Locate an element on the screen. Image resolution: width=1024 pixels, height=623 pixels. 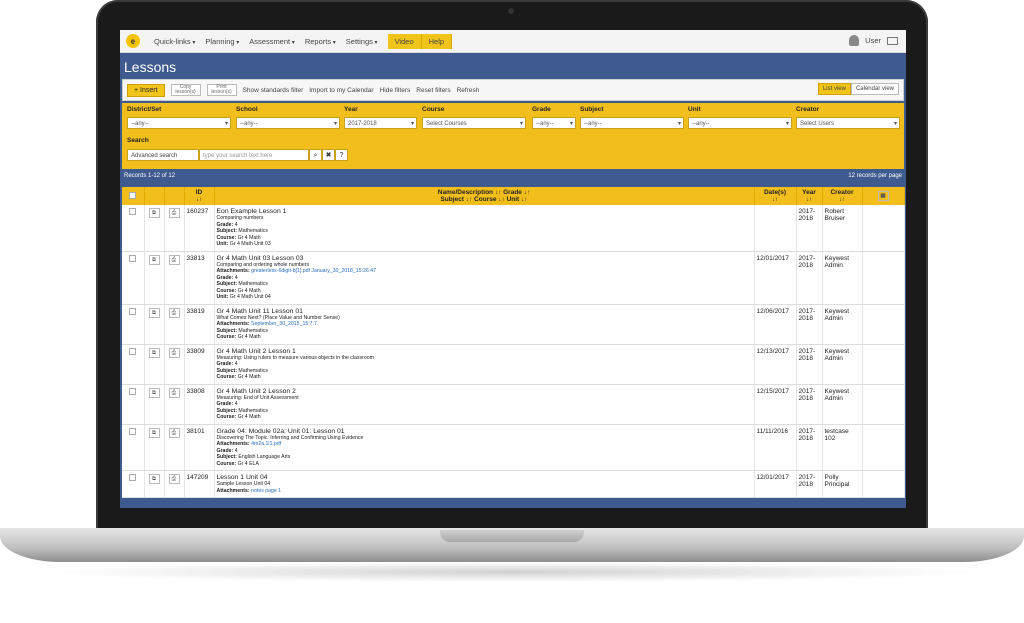
import-calendar-button: Import to my Calendar is located at coordinates (341, 90).